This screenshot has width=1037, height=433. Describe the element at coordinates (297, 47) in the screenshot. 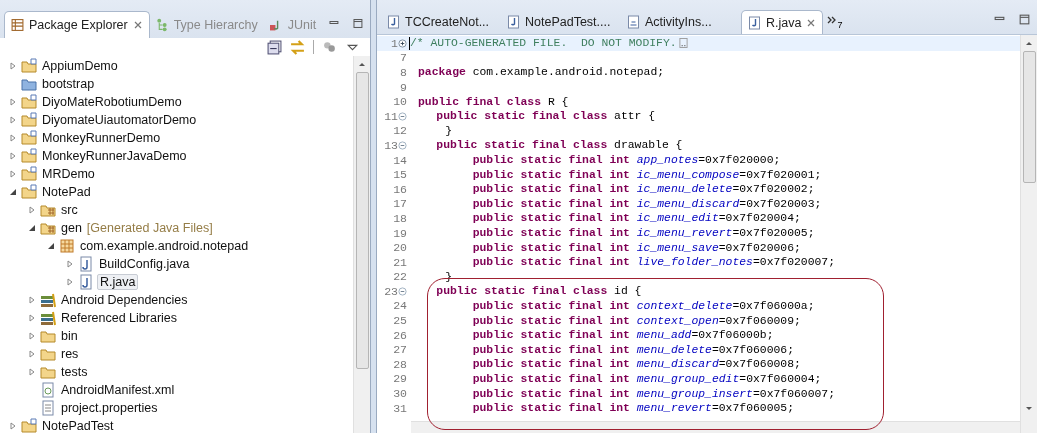

I see `link-arrows-icon` at that location.